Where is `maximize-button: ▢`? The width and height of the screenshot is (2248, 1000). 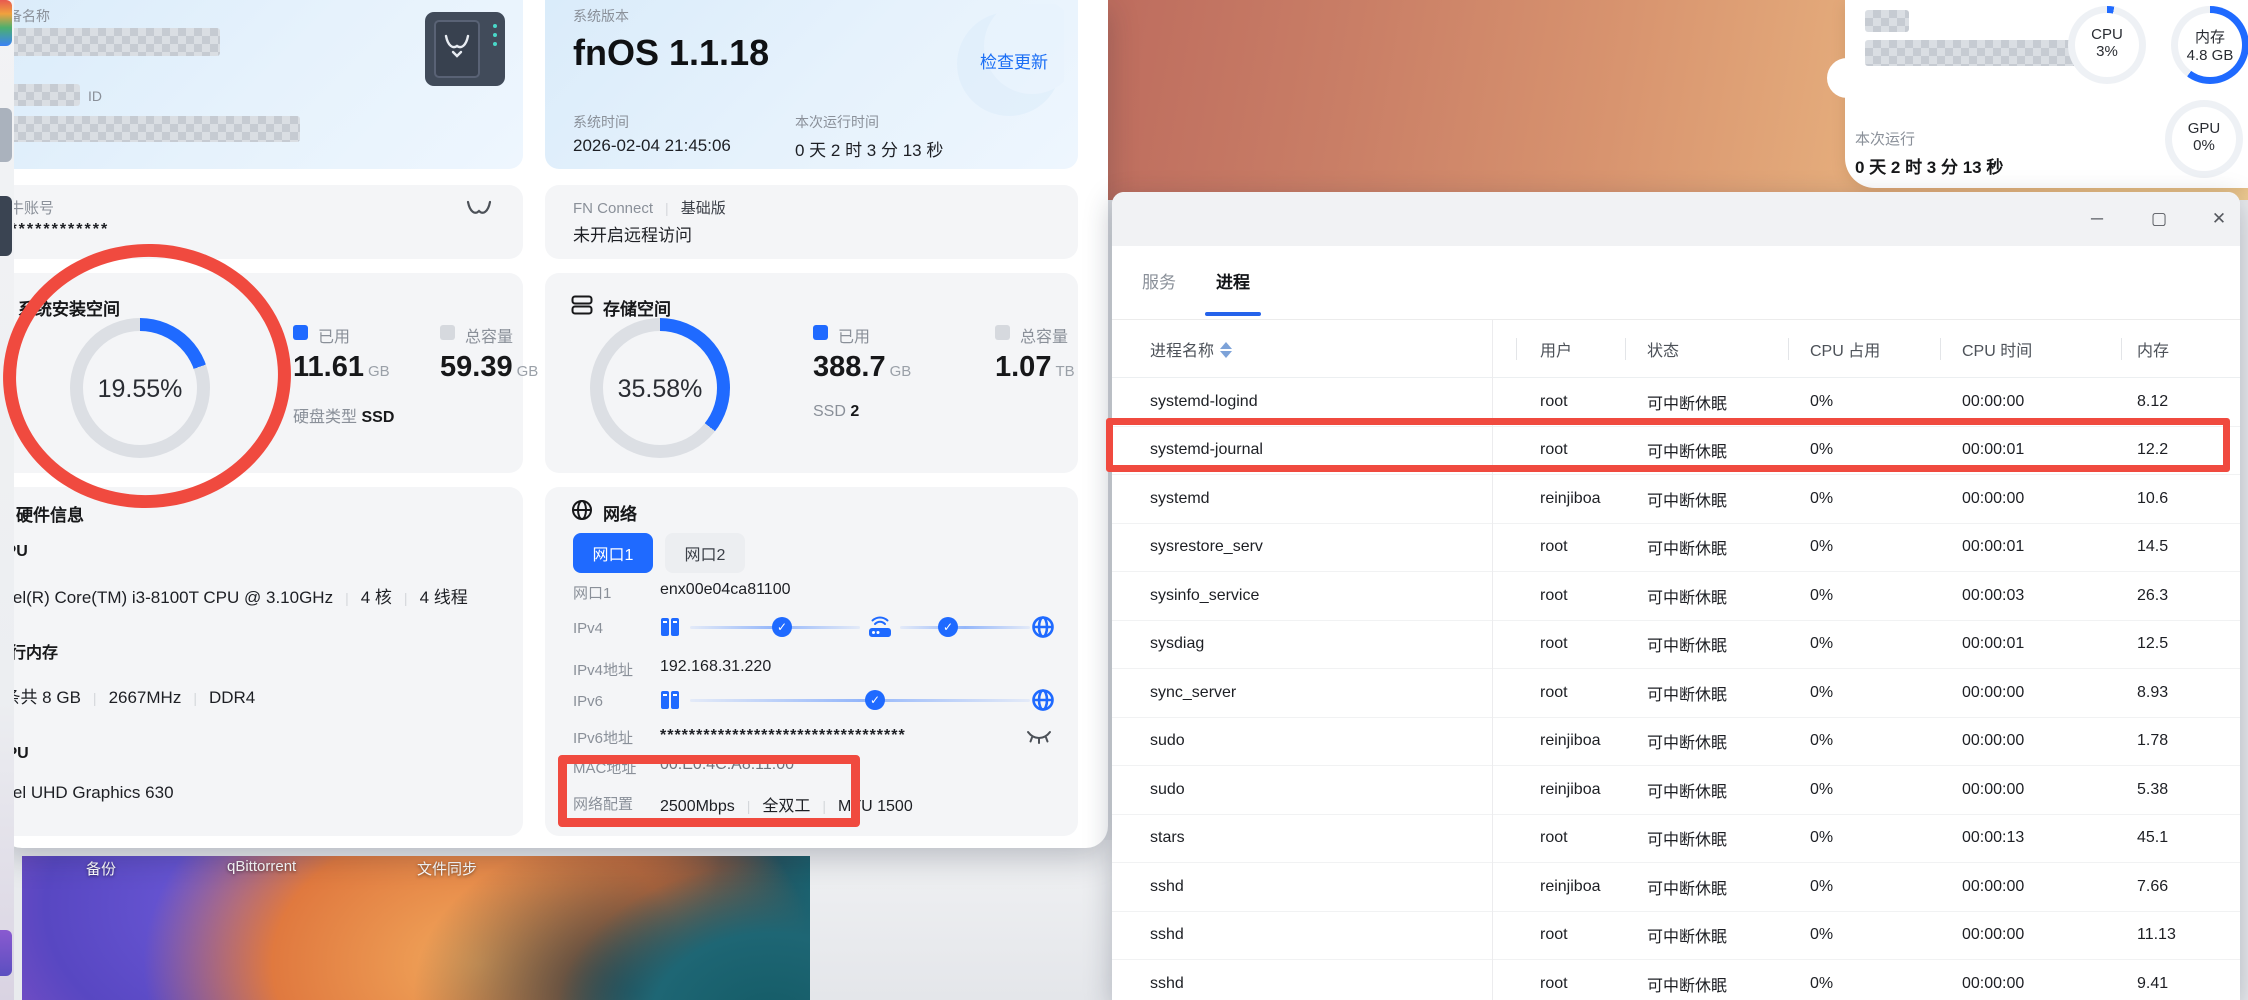 maximize-button: ▢ is located at coordinates (2159, 219).